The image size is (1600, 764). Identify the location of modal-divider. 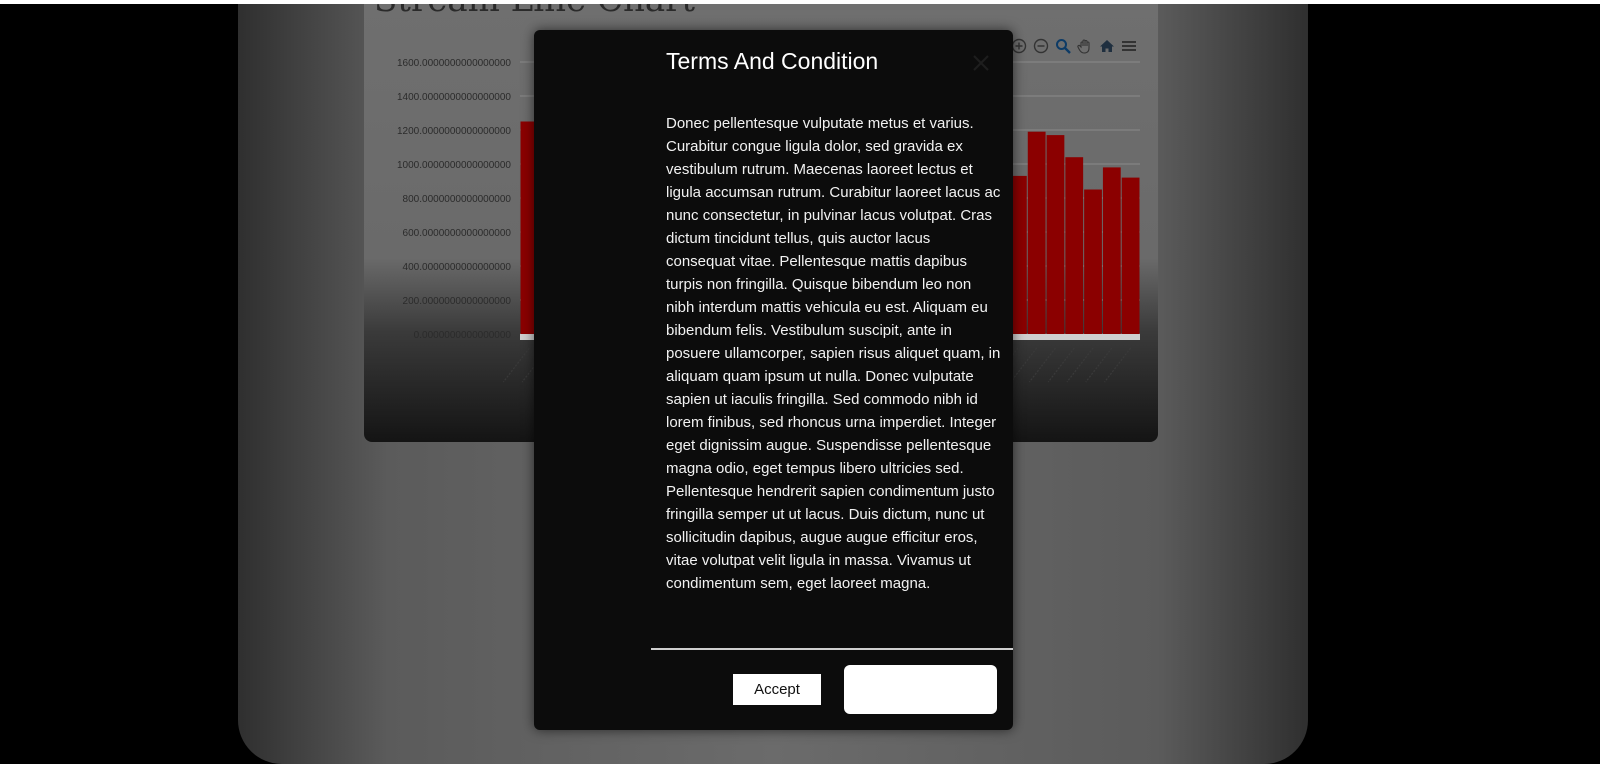
(832, 649).